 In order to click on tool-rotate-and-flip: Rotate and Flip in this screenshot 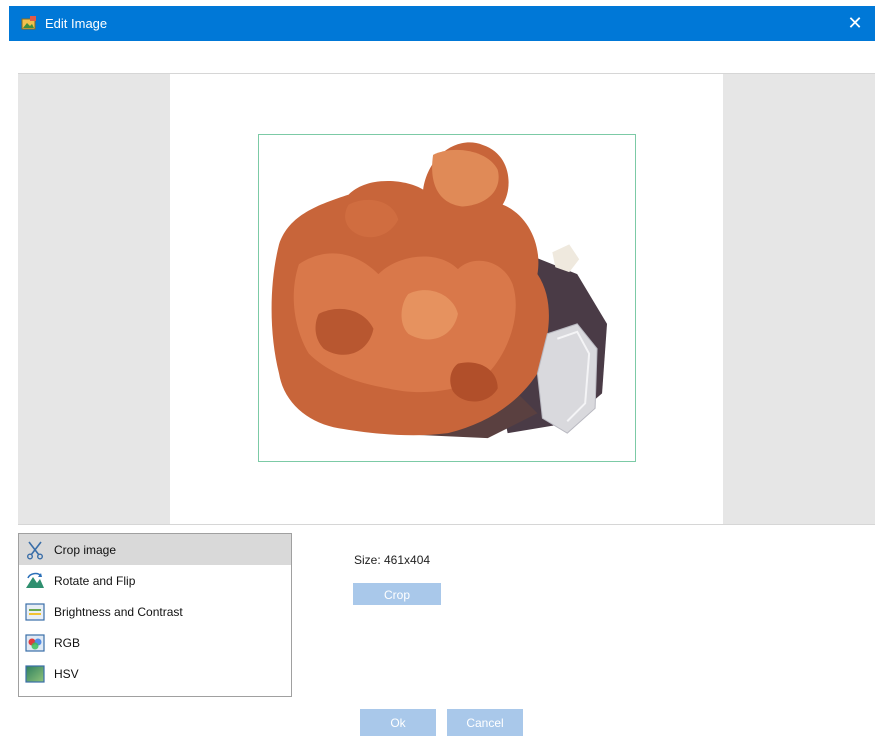, I will do `click(155, 580)`.